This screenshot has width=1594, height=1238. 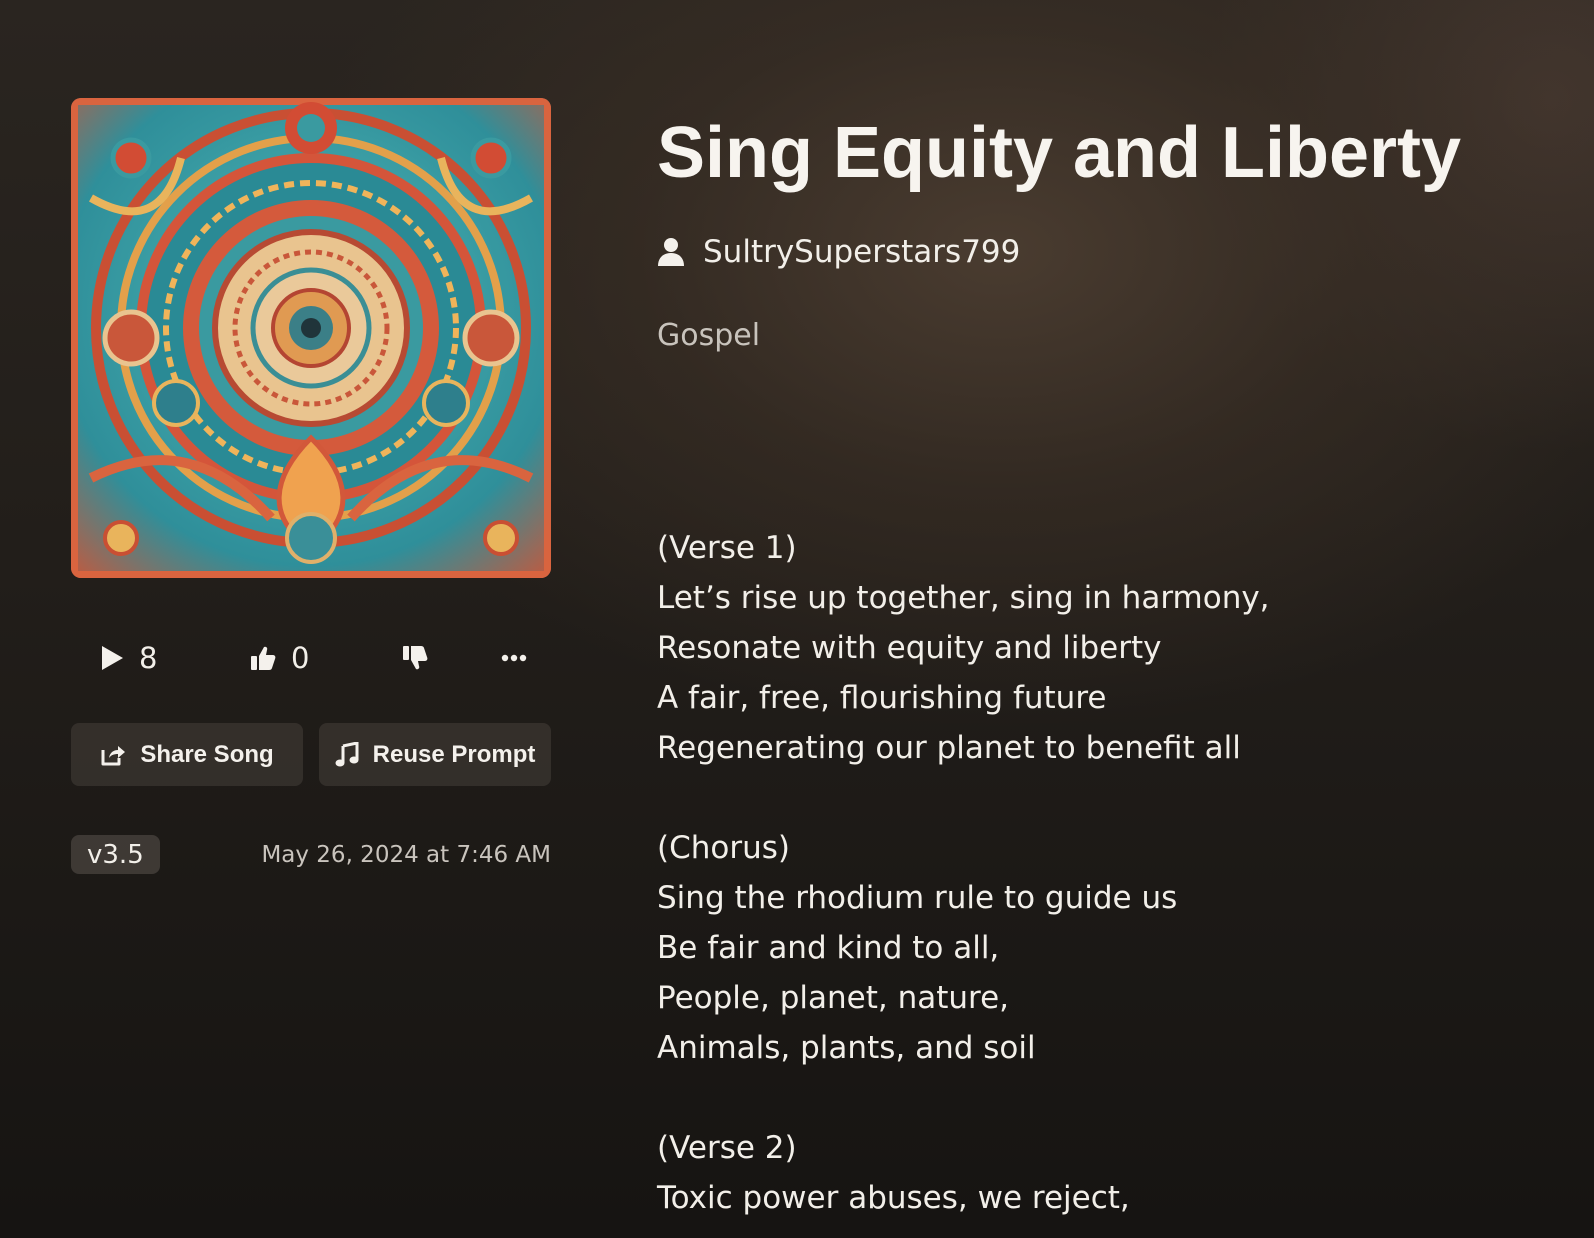 What do you see at coordinates (113, 755) in the screenshot?
I see `share-icon` at bounding box center [113, 755].